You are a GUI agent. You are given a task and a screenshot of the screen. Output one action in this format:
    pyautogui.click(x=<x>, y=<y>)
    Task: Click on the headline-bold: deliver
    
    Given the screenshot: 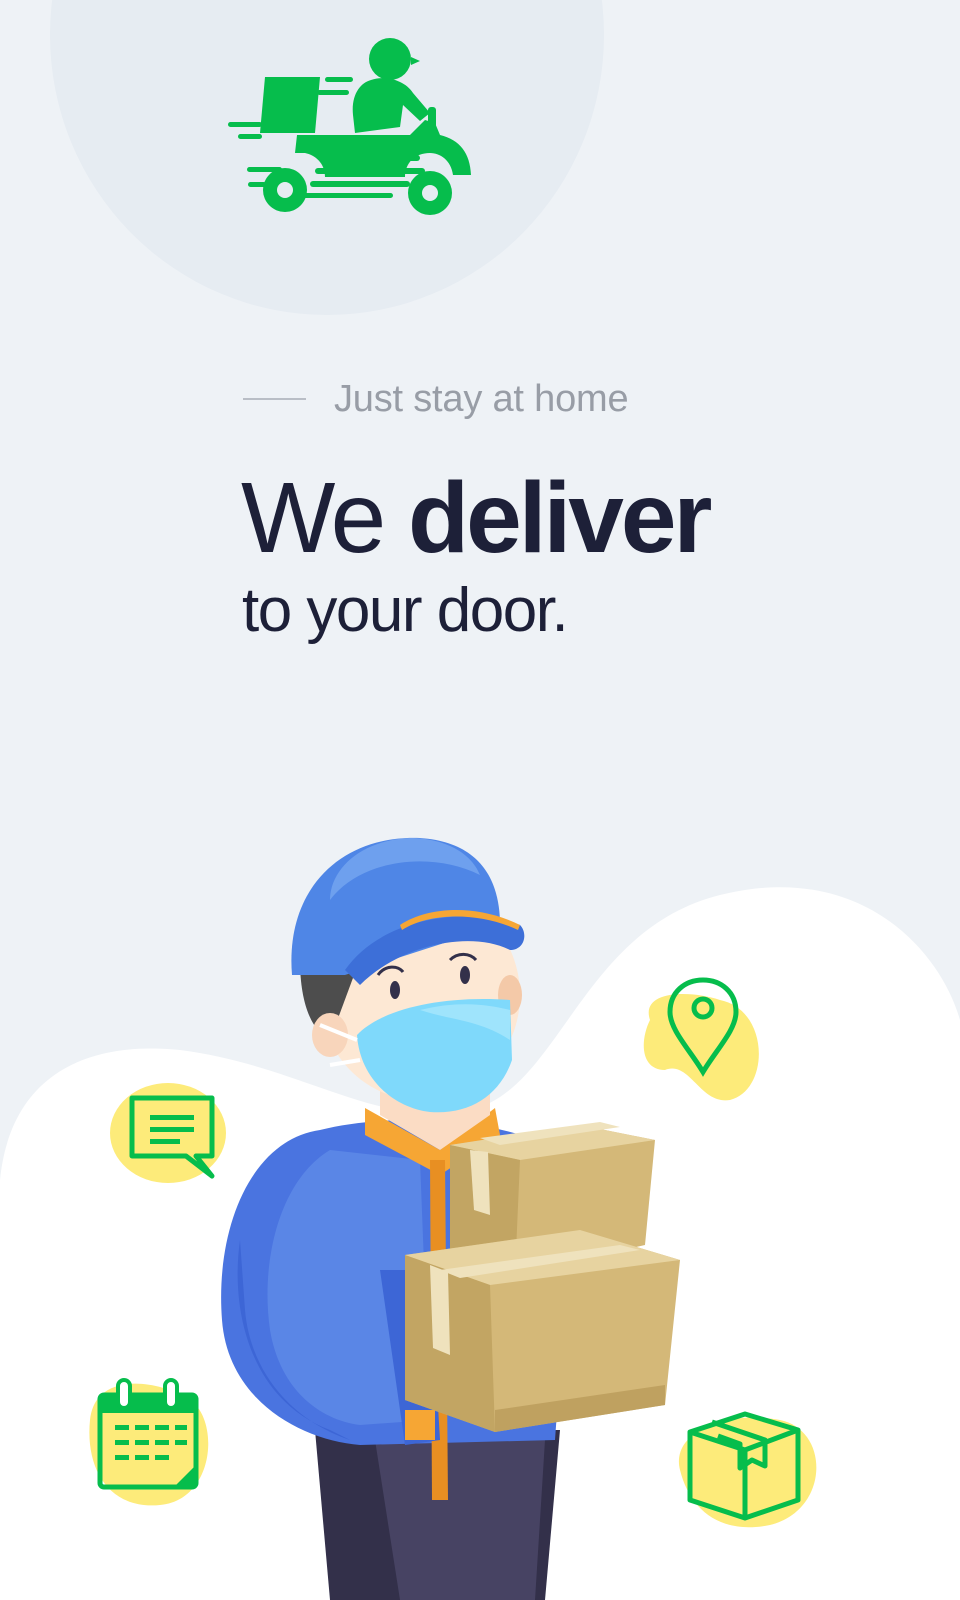 What is the action you would take?
    pyautogui.click(x=560, y=518)
    